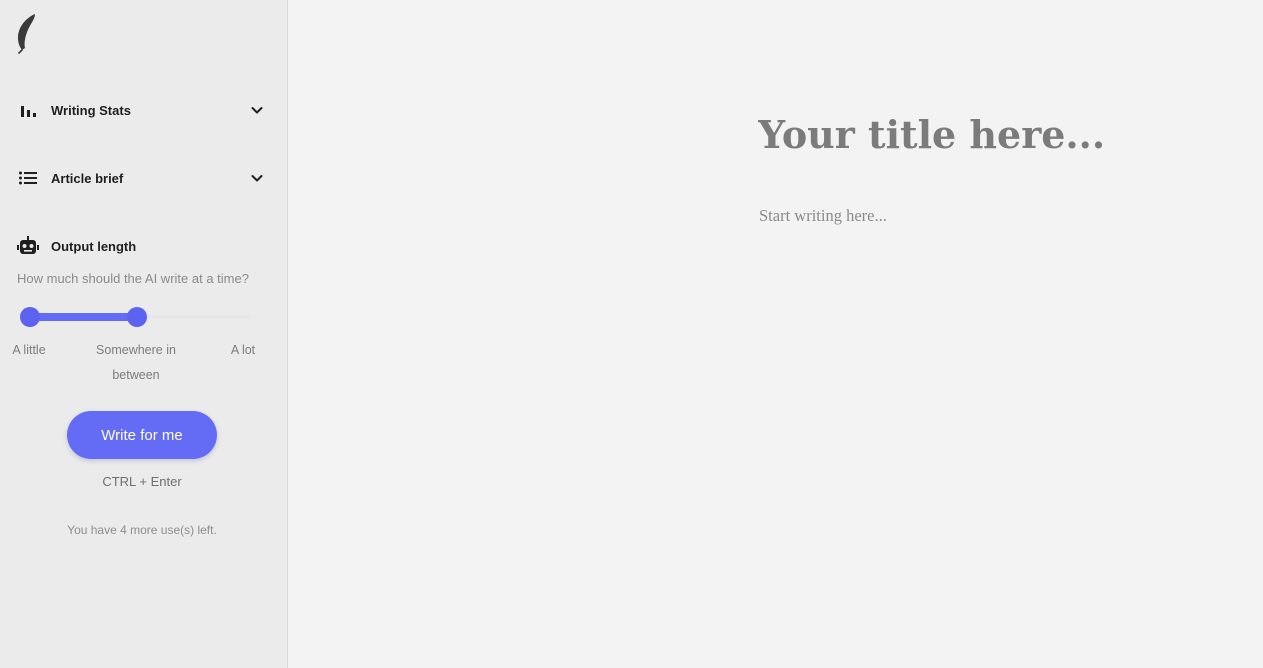  I want to click on uses-left-notice: You have 4 more use(s) left., so click(142, 530).